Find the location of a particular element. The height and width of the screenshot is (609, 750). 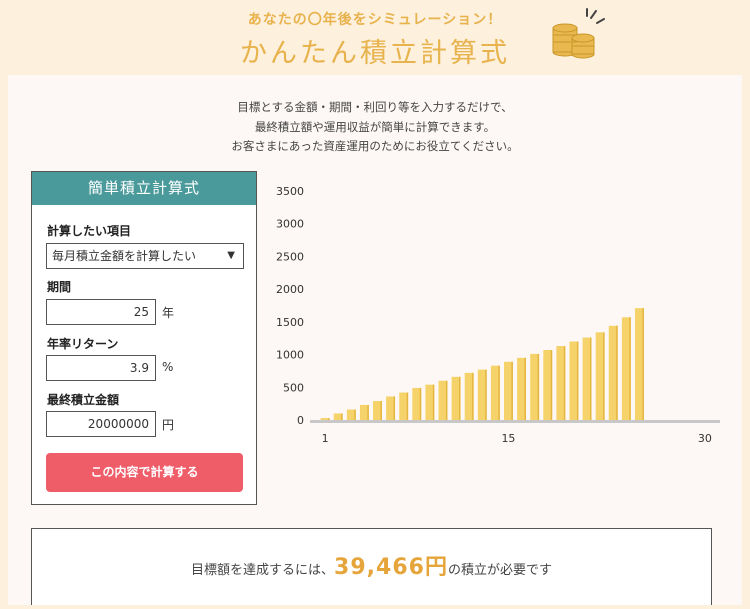

dropdown-arrow-icon: ▼ is located at coordinates (231, 255).